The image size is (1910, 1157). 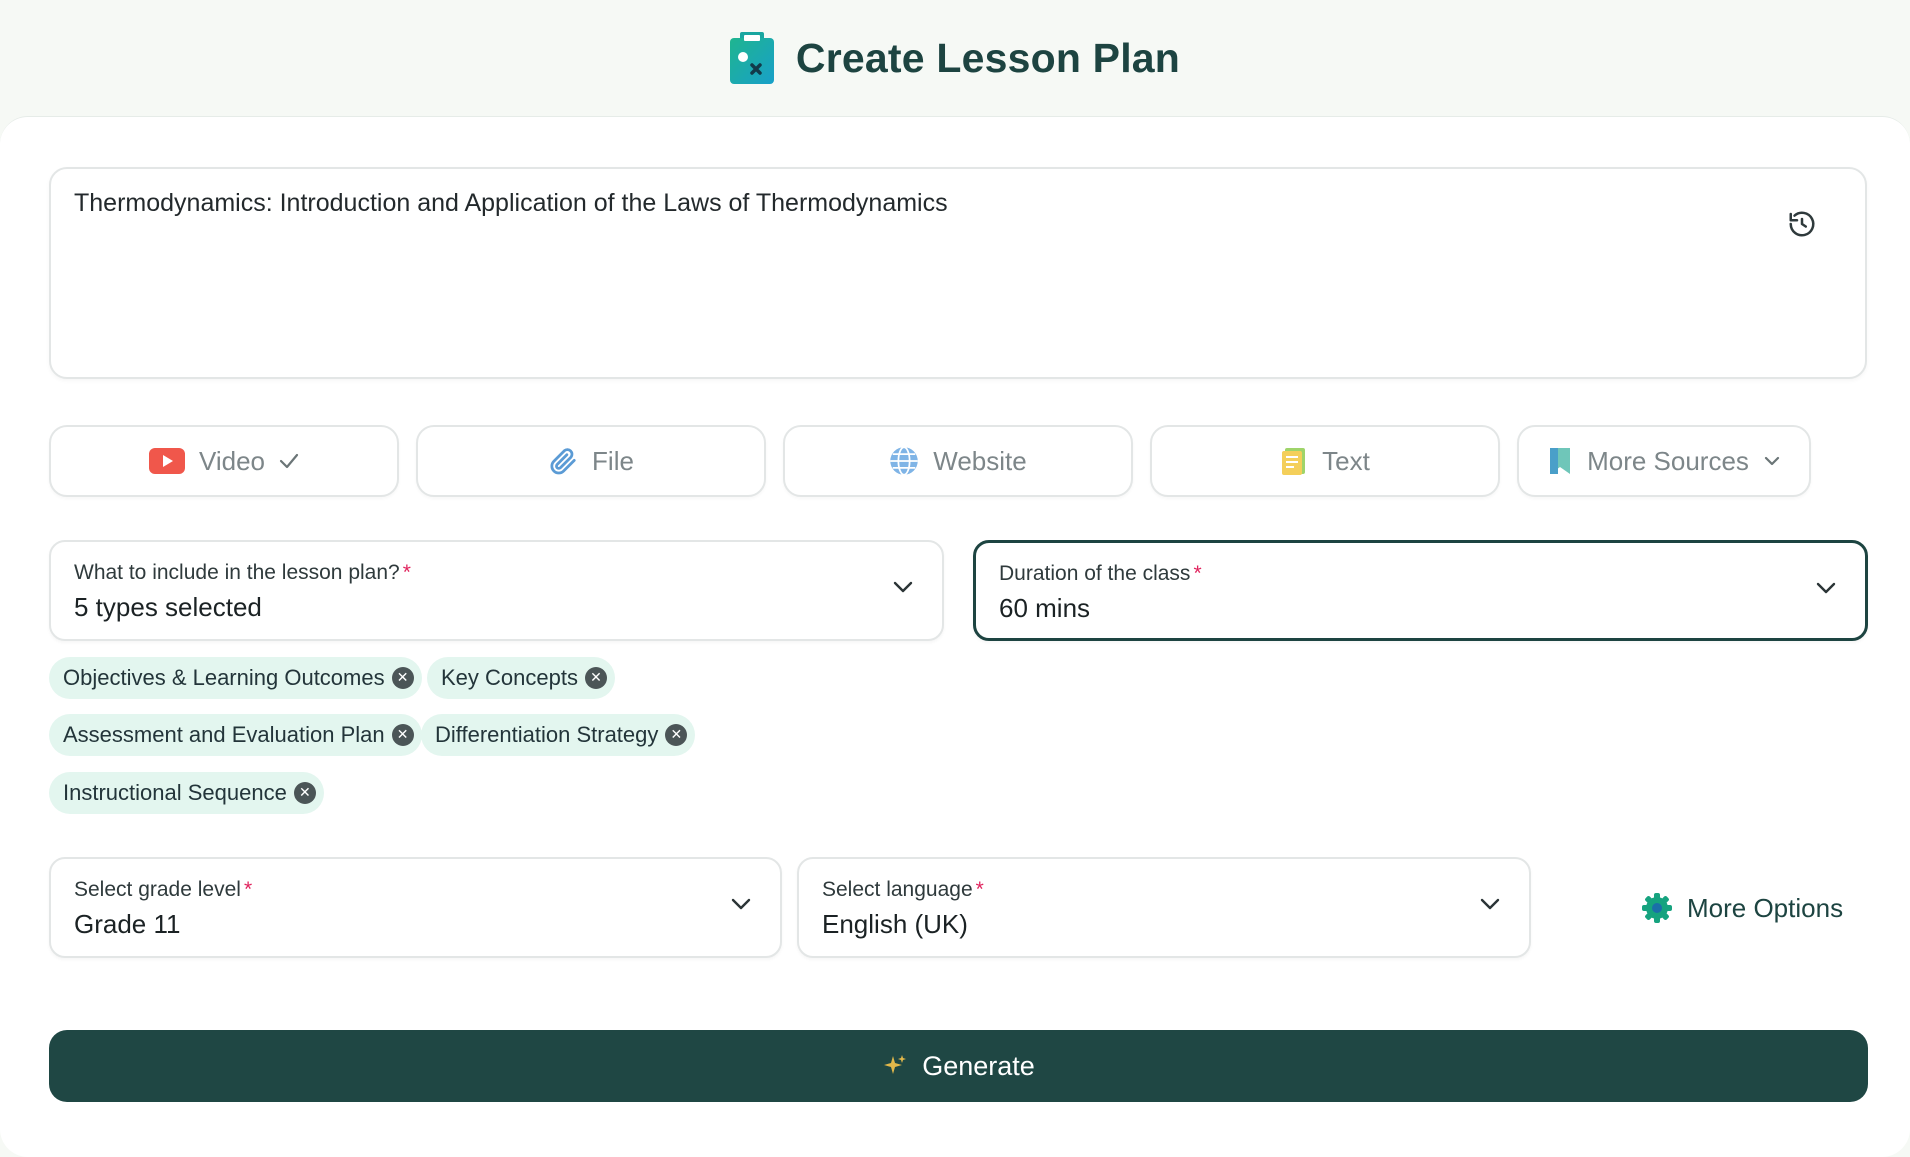 I want to click on duration-label: Duration of the class *, so click(x=1100, y=573).